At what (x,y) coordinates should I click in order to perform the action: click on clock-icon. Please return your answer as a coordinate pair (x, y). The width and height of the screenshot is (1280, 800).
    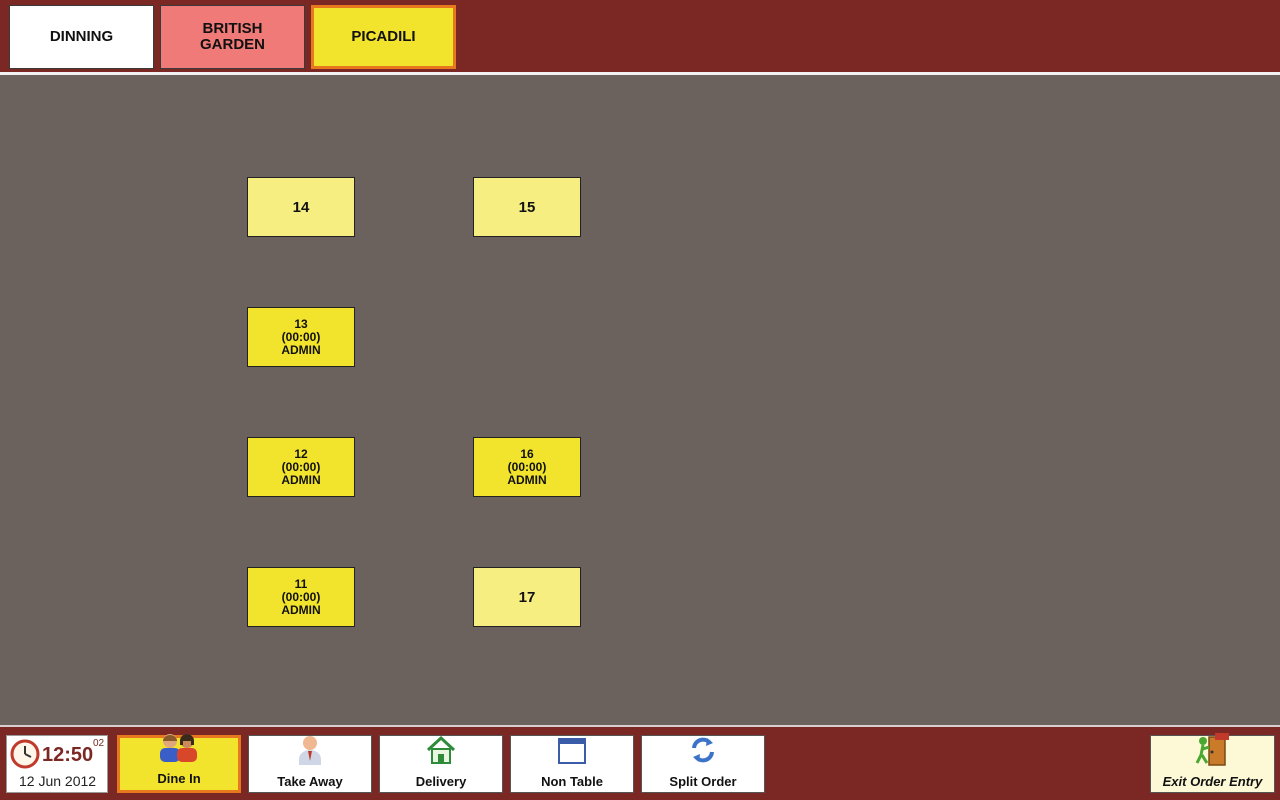
    Looking at the image, I should click on (25, 756).